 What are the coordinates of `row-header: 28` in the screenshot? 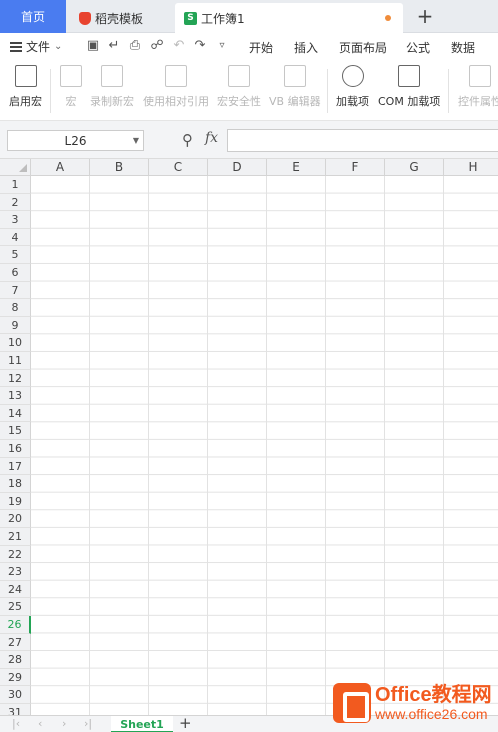 It's located at (15, 660).